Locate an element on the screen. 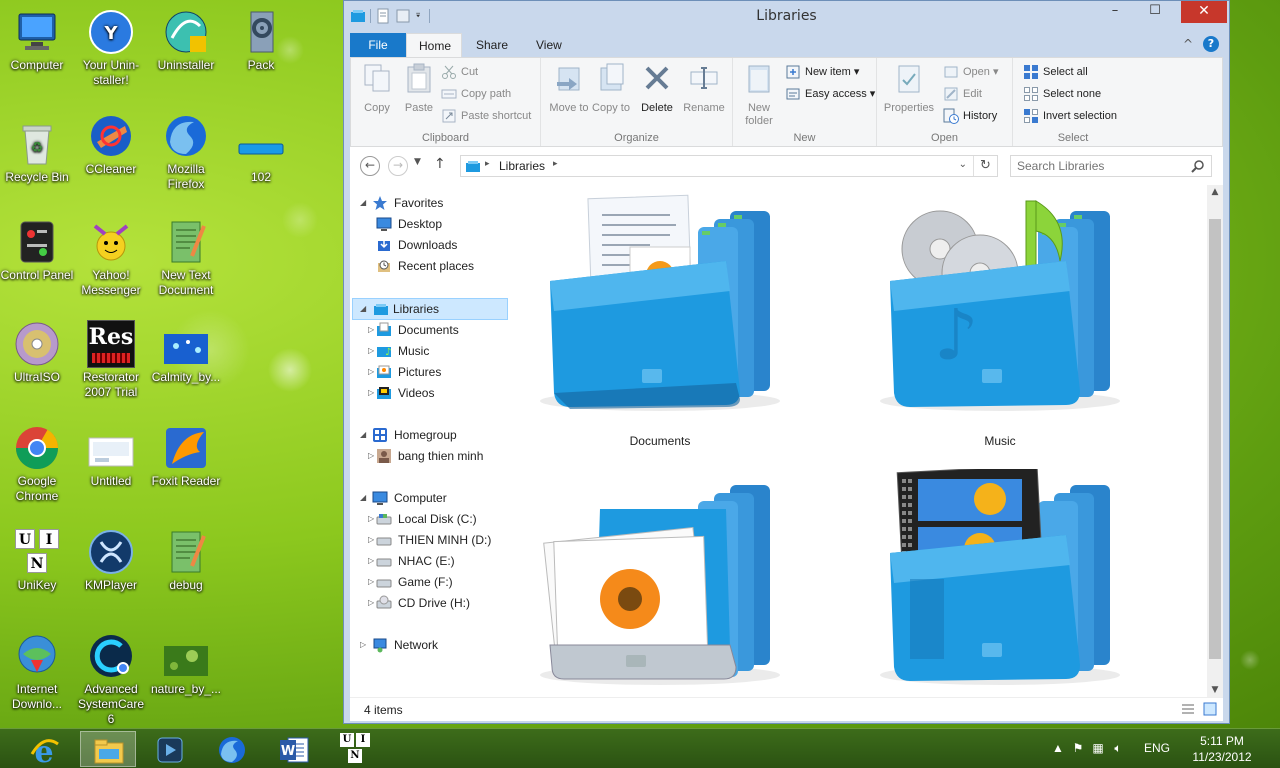  gear-icon is located at coordinates (261, 32).